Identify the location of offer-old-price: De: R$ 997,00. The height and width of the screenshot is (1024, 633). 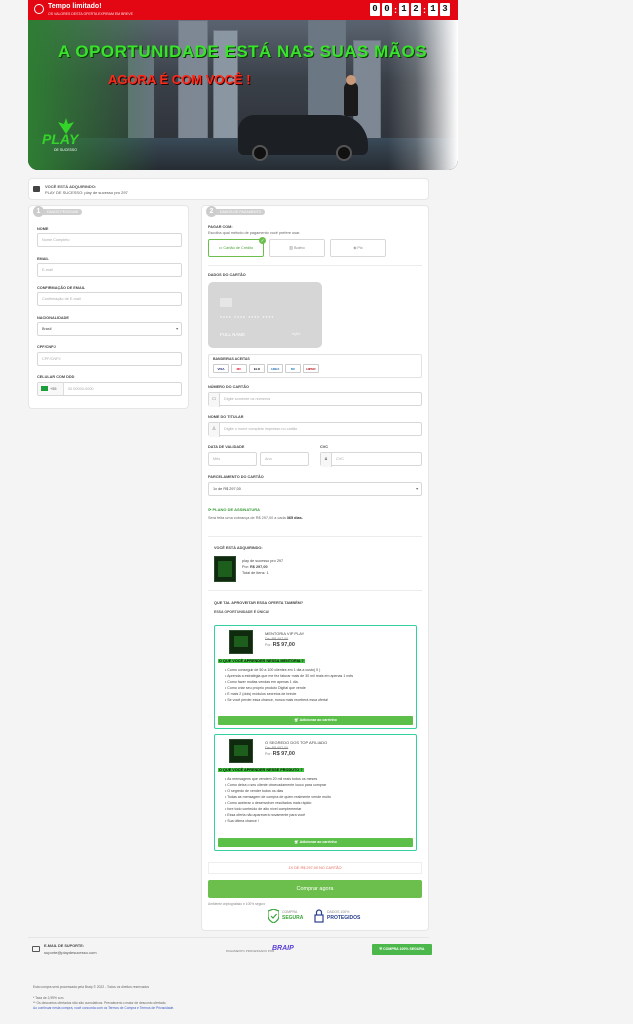
(277, 748).